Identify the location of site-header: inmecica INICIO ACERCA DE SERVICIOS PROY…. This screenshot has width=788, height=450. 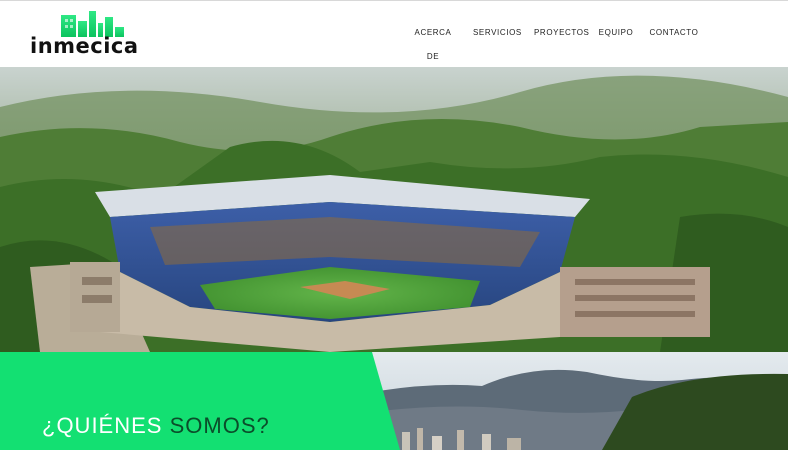
(394, 33).